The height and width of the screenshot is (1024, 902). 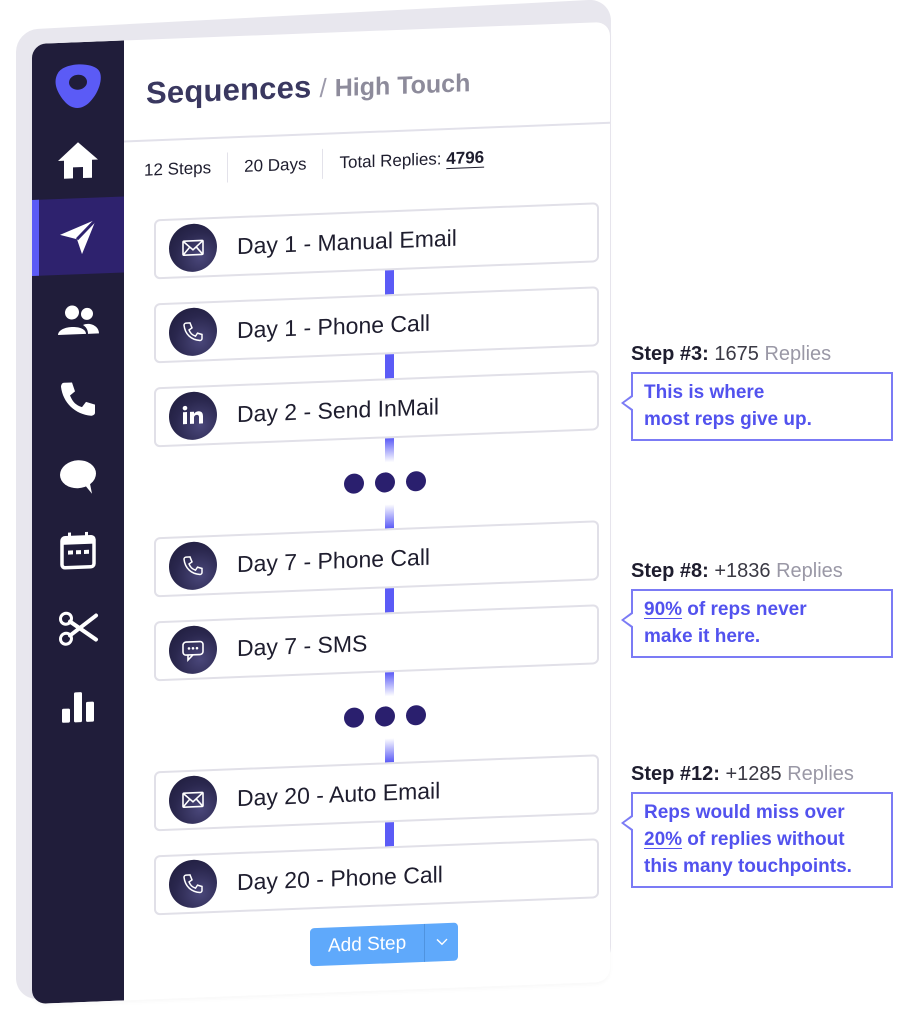 I want to click on nav-phone, so click(x=78, y=398).